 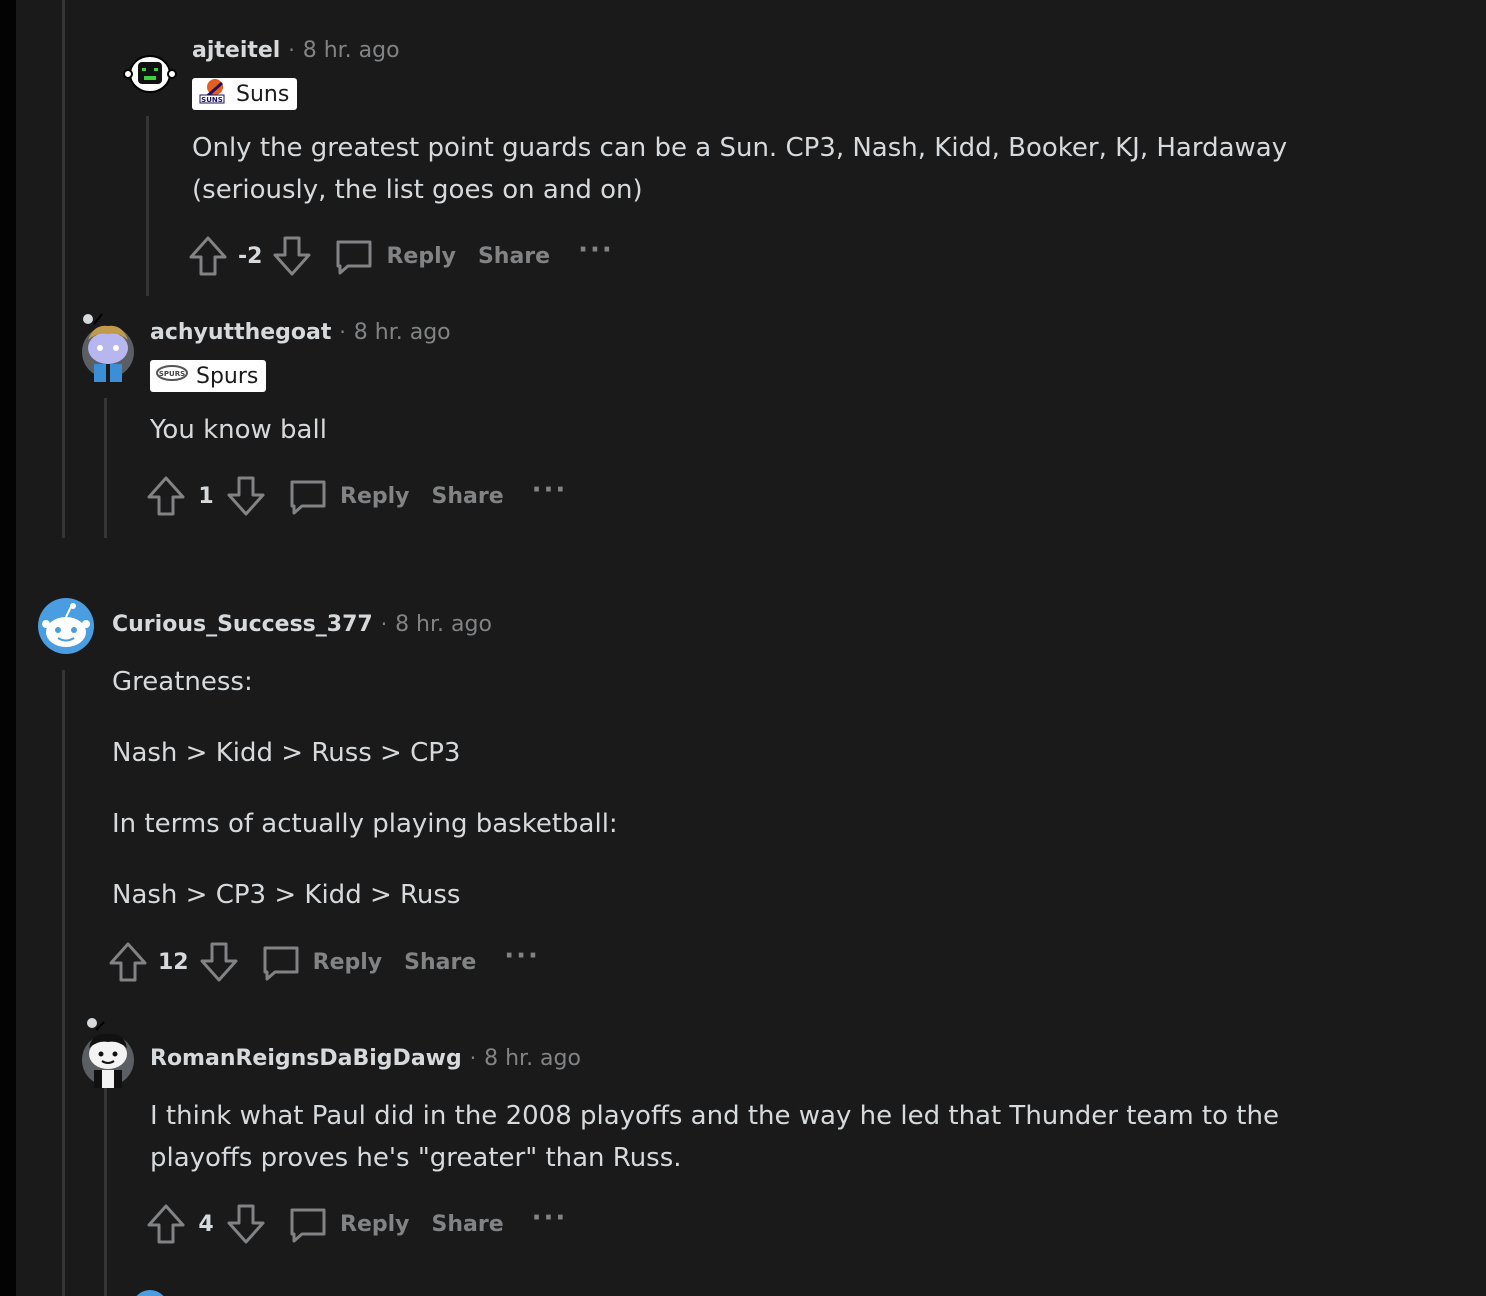 What do you see at coordinates (740, 430) in the screenshot?
I see `comment-body: You know ball` at bounding box center [740, 430].